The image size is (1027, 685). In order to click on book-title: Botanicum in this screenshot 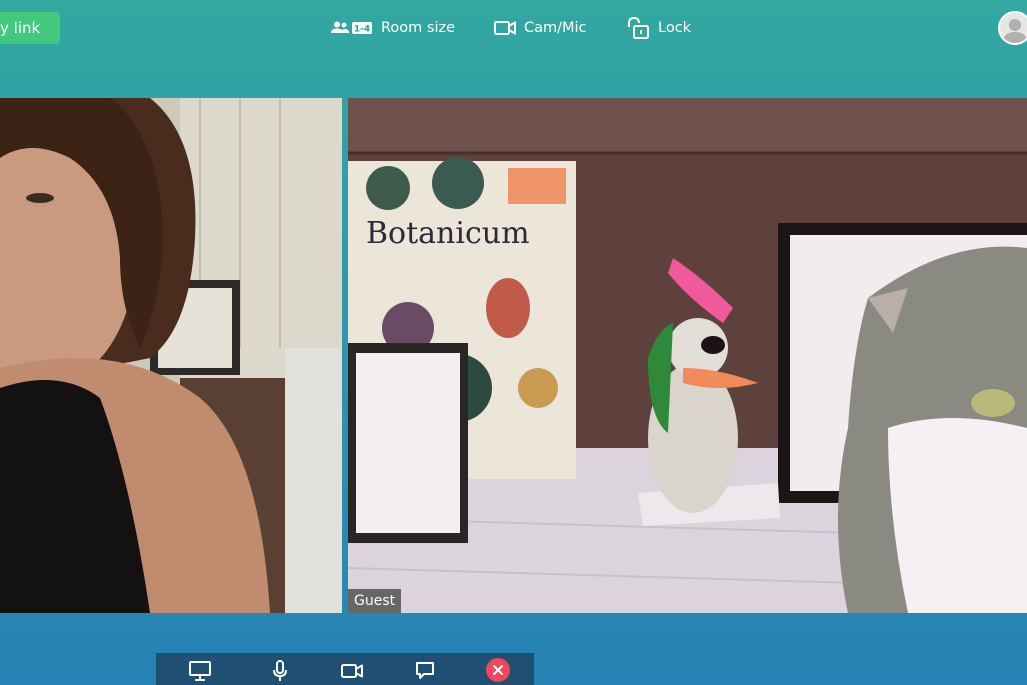, I will do `click(448, 233)`.